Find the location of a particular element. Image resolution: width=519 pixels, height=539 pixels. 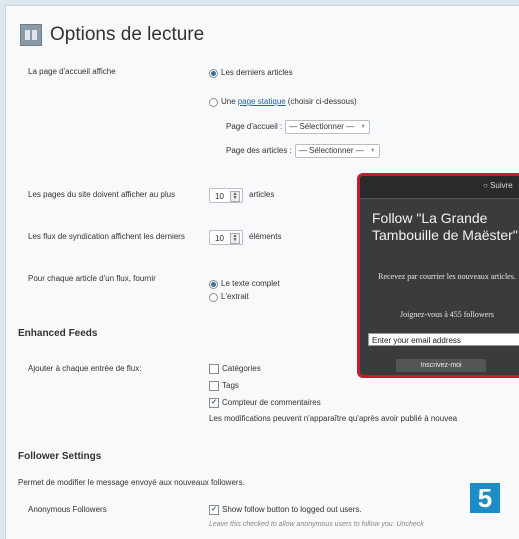

categories-label: Catégories is located at coordinates (241, 368).